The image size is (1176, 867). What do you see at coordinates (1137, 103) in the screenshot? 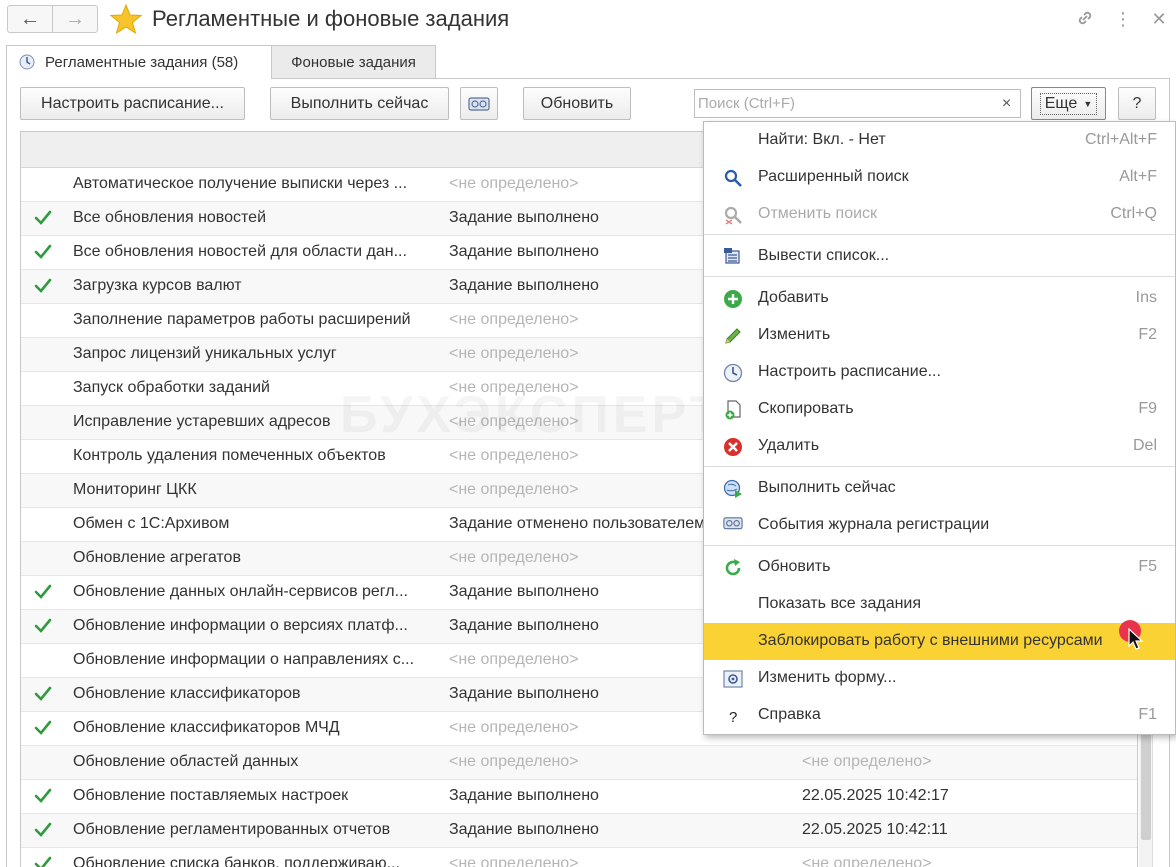
I see `help-button: ?` at bounding box center [1137, 103].